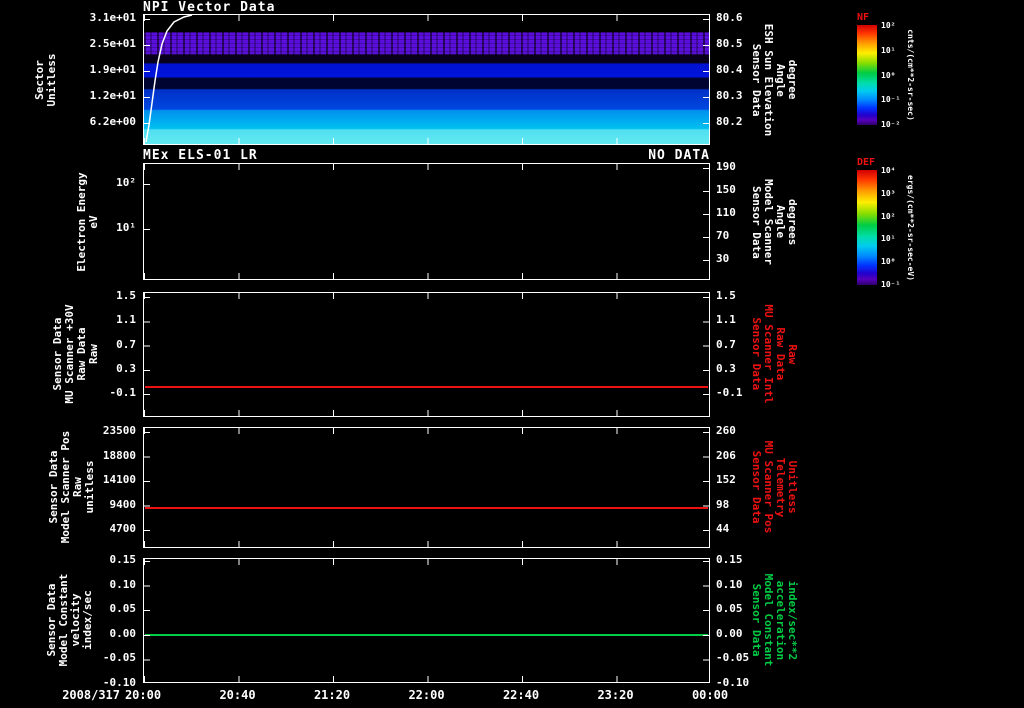 This screenshot has width=1024, height=708. What do you see at coordinates (792, 222) in the screenshot?
I see `axis-label-line: degrees` at bounding box center [792, 222].